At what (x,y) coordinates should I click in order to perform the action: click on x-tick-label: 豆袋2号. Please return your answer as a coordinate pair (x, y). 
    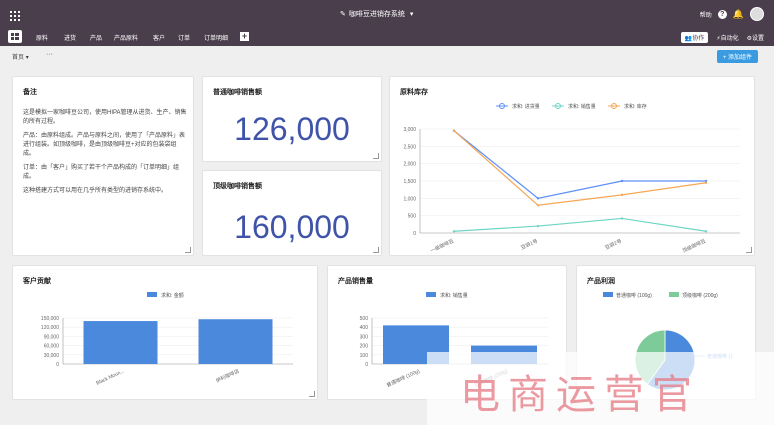
    Looking at the image, I should click on (613, 244).